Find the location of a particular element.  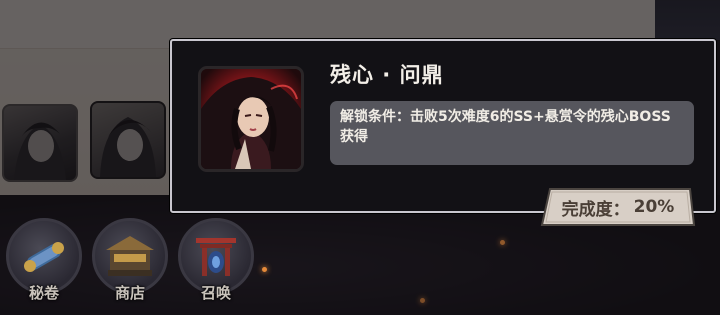

nav-item-shop: 商店 is located at coordinates (130, 264).